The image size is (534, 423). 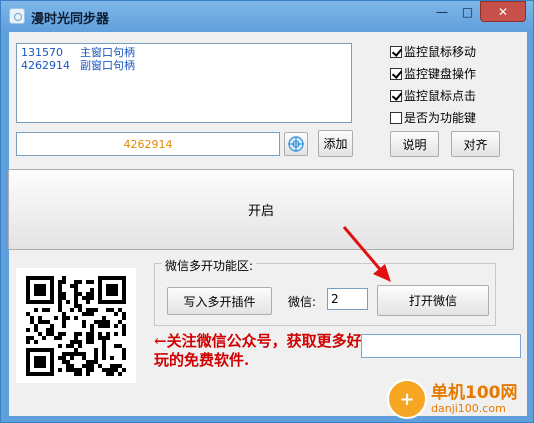 I want to click on checkbox-label: 是否为功能键, so click(x=440, y=118).